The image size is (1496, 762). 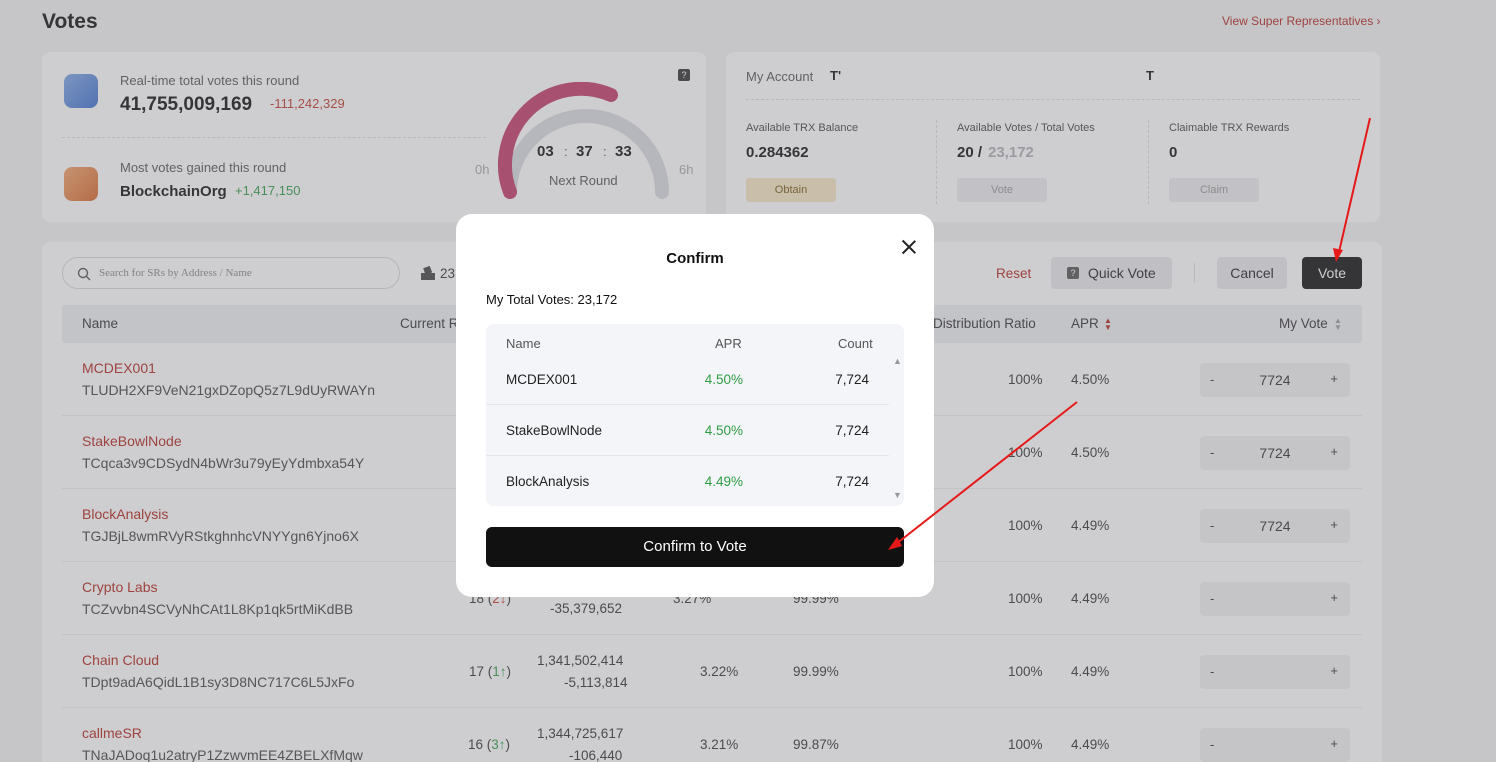 What do you see at coordinates (687, 379) in the screenshot?
I see `table-row: MCDEX001 4.50% 7,724` at bounding box center [687, 379].